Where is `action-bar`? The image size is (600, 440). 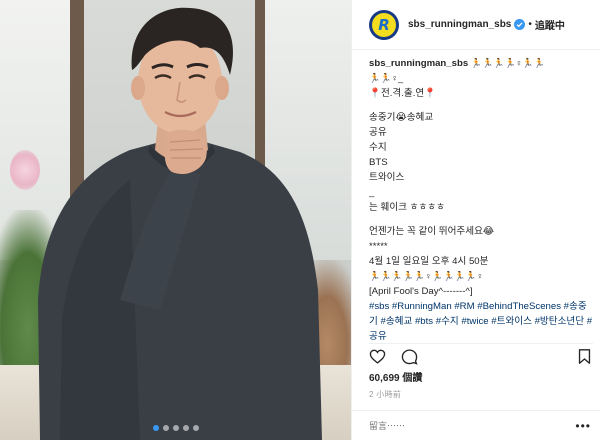 action-bar is located at coordinates (481, 354).